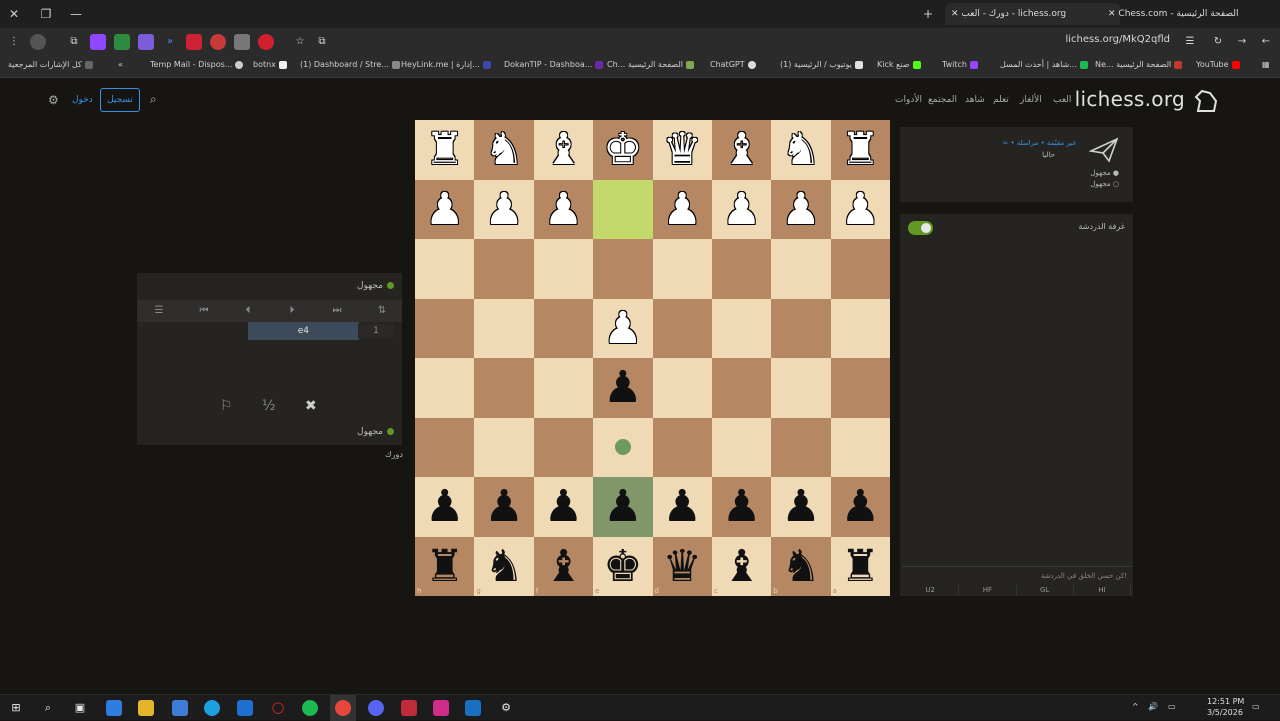 This screenshot has height=721, width=1280. What do you see at coordinates (204, 311) in the screenshot?
I see `first-move-icon: ⏮` at bounding box center [204, 311].